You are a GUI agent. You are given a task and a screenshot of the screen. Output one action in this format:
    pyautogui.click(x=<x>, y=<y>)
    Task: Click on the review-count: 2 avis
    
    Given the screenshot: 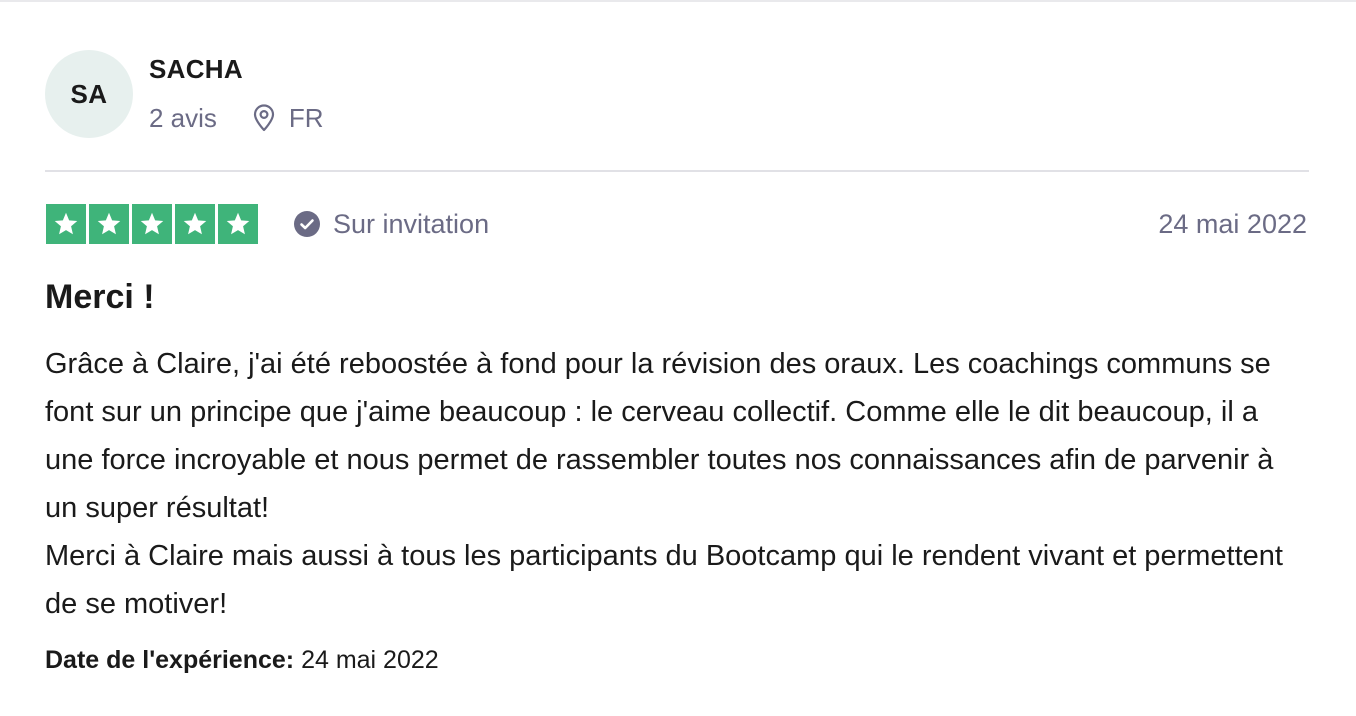 What is the action you would take?
    pyautogui.click(x=183, y=117)
    